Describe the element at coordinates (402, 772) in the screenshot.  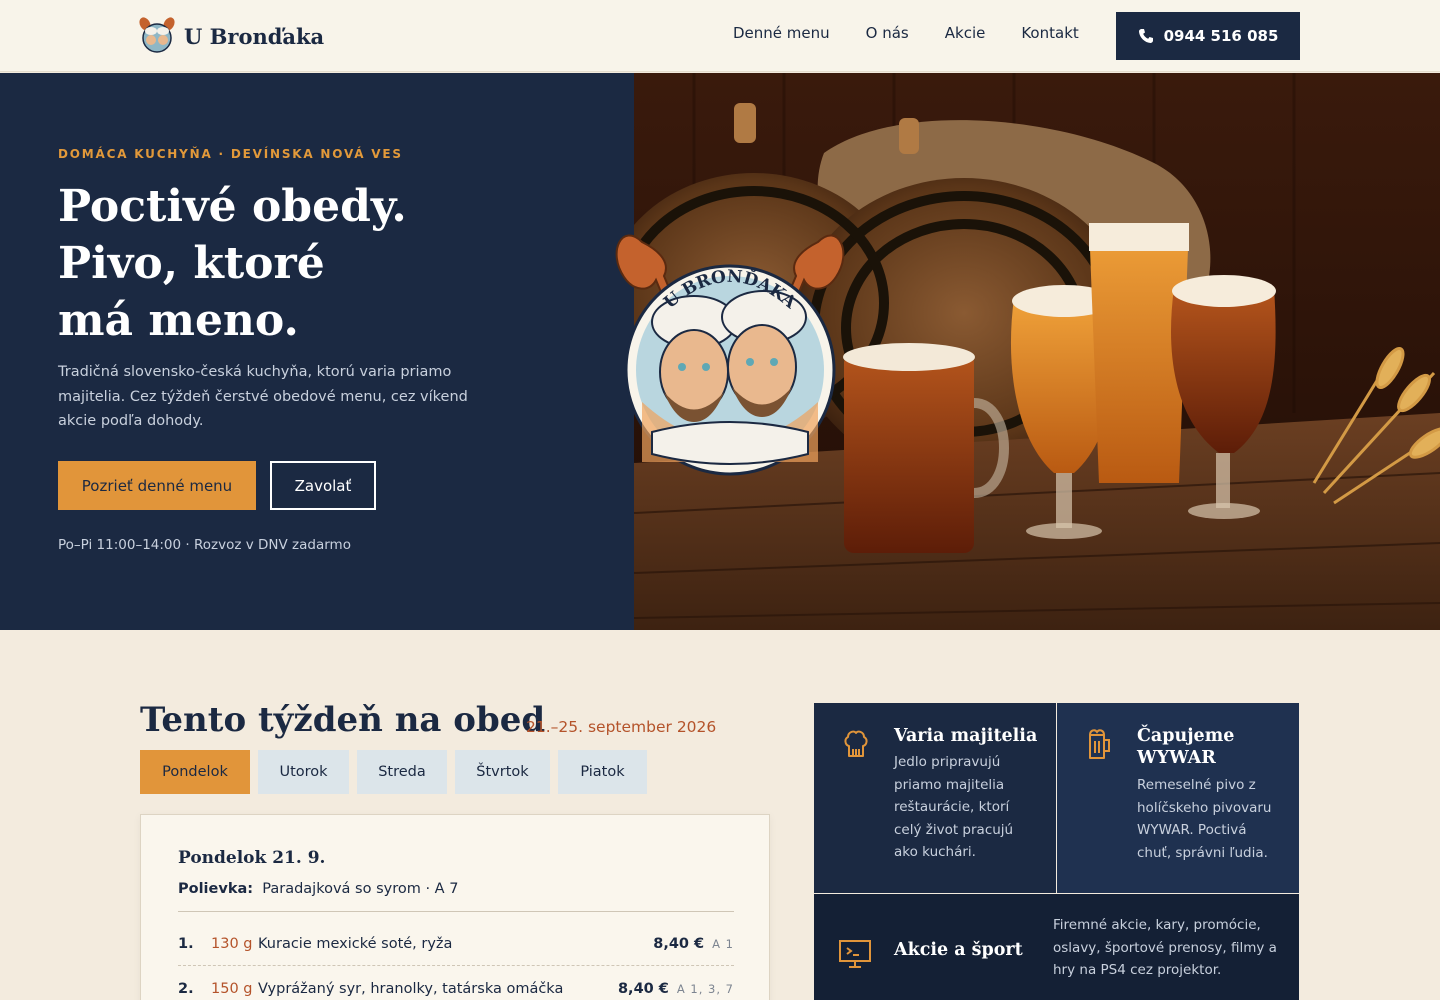
I see `tab-streda: Streda` at that location.